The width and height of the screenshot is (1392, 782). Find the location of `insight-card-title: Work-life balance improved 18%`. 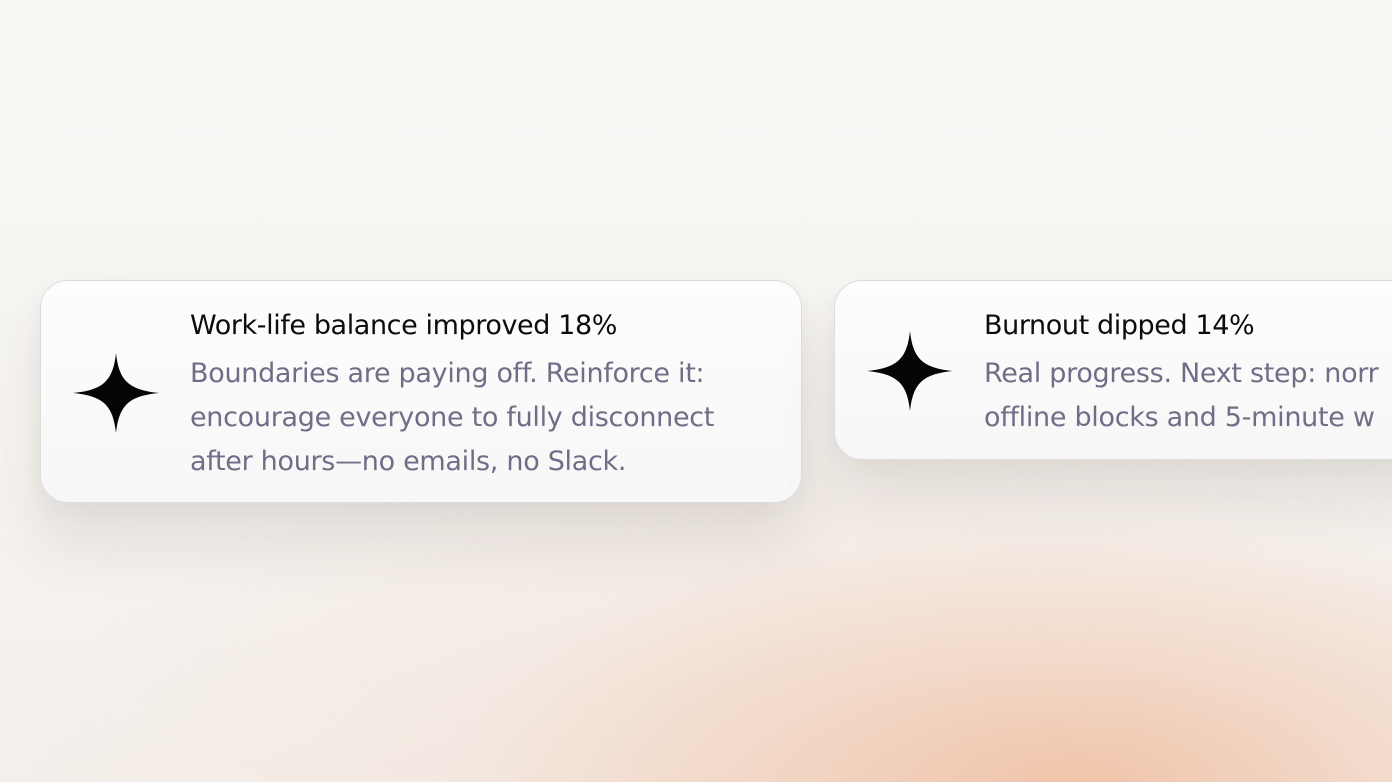

insight-card-title: Work-life balance improved 18% is located at coordinates (403, 325).